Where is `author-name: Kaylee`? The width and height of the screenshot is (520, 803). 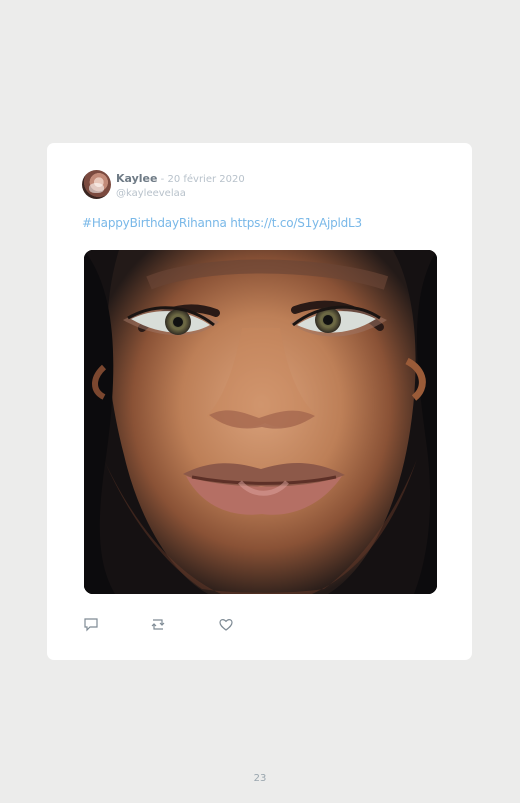 author-name: Kaylee is located at coordinates (136, 178).